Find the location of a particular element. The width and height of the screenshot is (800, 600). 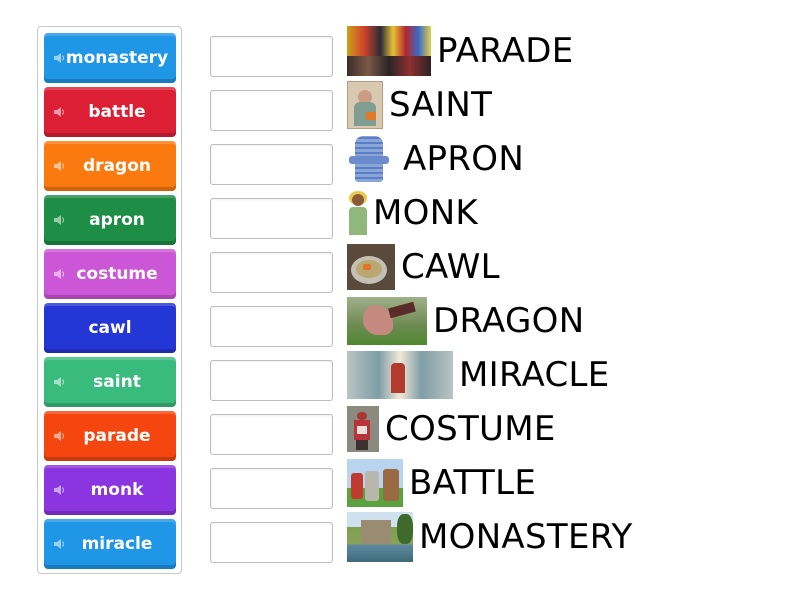

target-row: MONK is located at coordinates (412, 213).